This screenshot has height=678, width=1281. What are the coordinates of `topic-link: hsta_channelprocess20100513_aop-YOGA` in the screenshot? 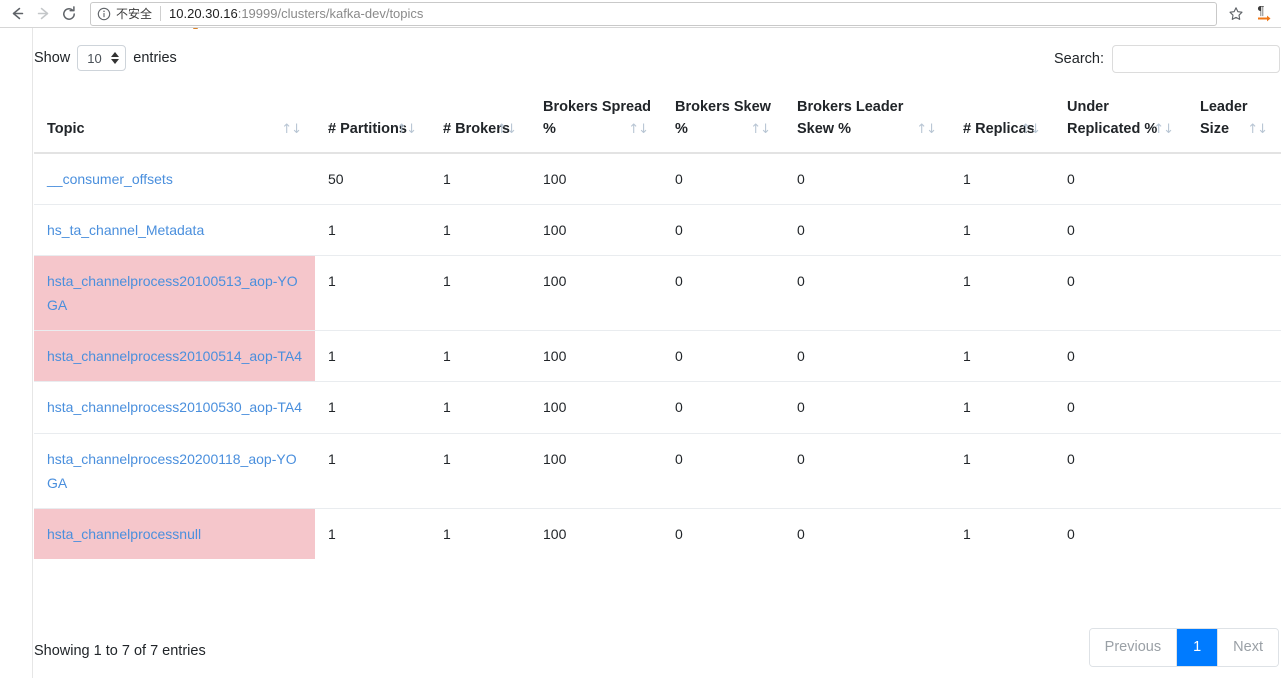 It's located at (172, 293).